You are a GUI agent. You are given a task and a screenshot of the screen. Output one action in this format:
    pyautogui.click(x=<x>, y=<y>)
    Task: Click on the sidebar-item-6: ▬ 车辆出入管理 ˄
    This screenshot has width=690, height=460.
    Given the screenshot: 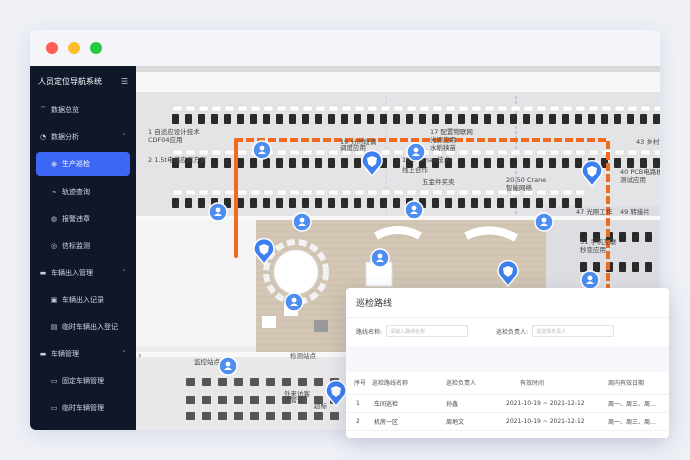 What is the action you would take?
    pyautogui.click(x=83, y=272)
    